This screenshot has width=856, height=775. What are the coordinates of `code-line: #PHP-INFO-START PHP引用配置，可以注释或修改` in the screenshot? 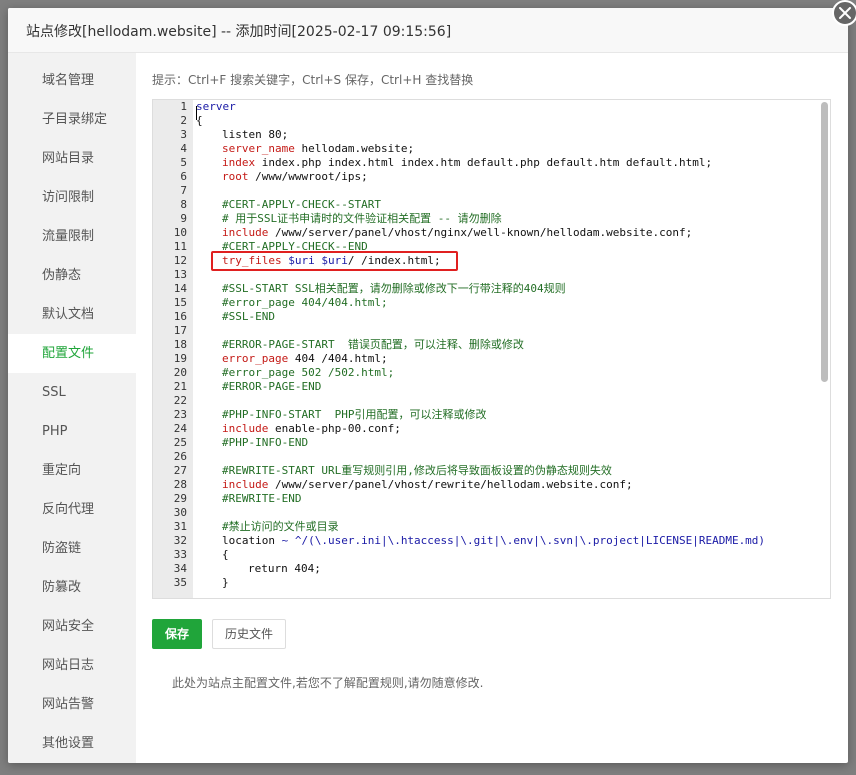 It's located at (341, 415).